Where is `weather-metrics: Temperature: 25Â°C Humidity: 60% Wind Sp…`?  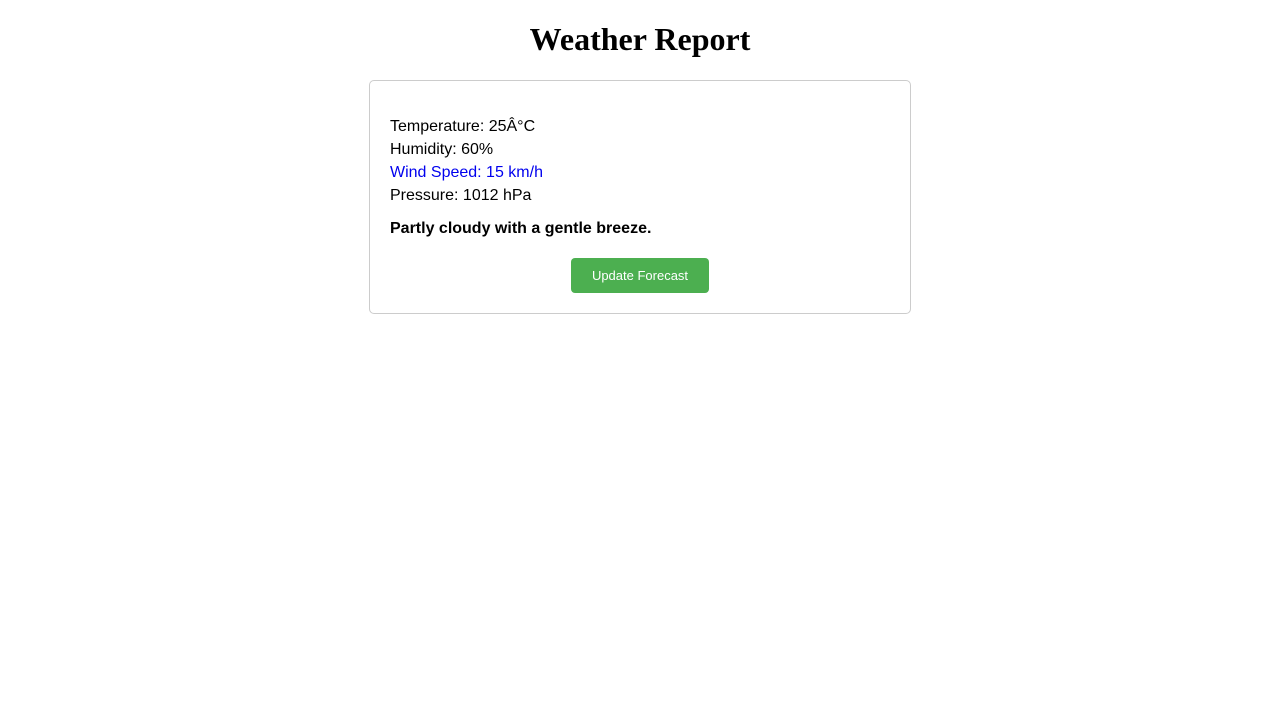 weather-metrics: Temperature: 25Â°C Humidity: 60% Wind Sp… is located at coordinates (466, 161).